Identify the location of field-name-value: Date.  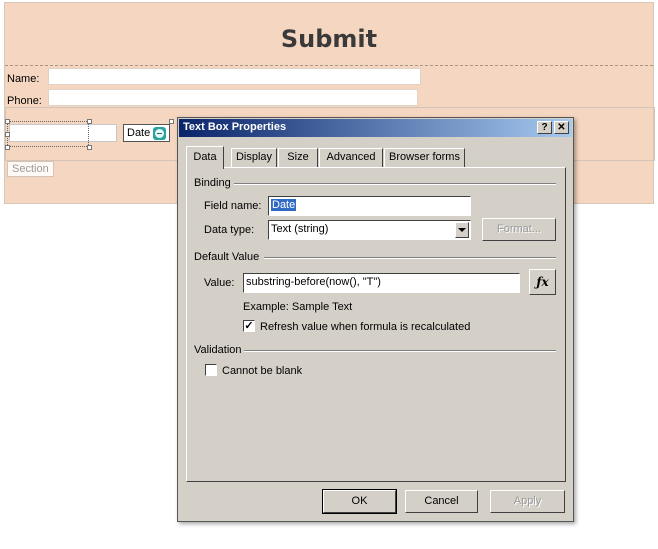
(284, 205).